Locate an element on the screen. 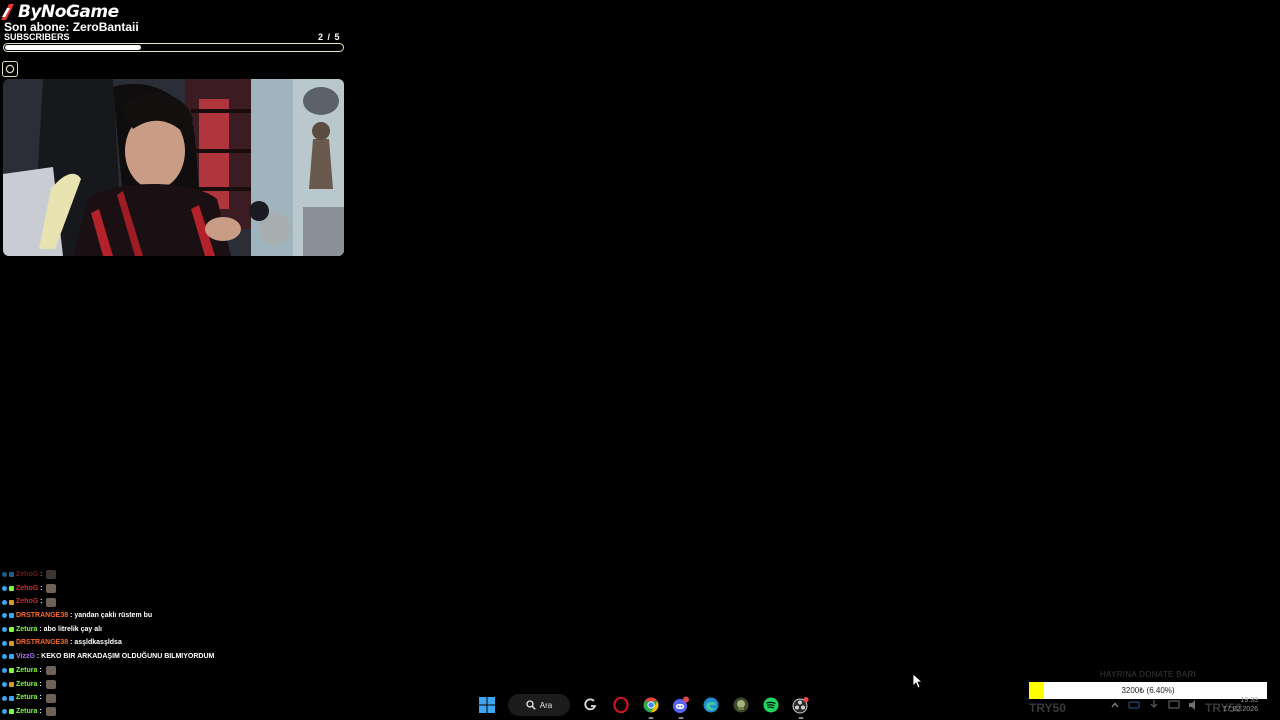  windows-start-icon is located at coordinates (487, 705).